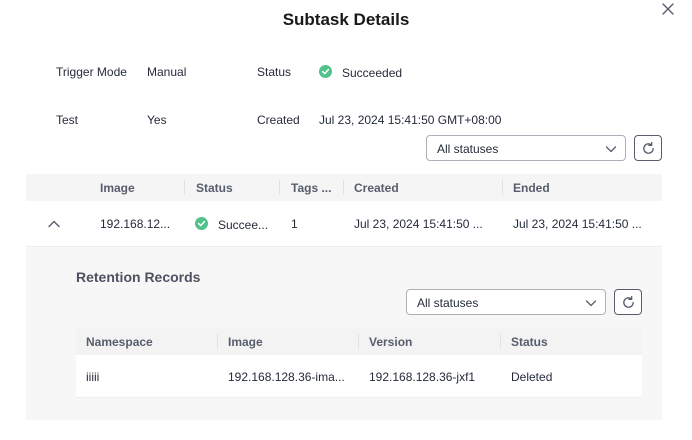 The width and height of the screenshot is (692, 440). Describe the element at coordinates (391, 341) in the screenshot. I see `column-header-version: Version` at that location.